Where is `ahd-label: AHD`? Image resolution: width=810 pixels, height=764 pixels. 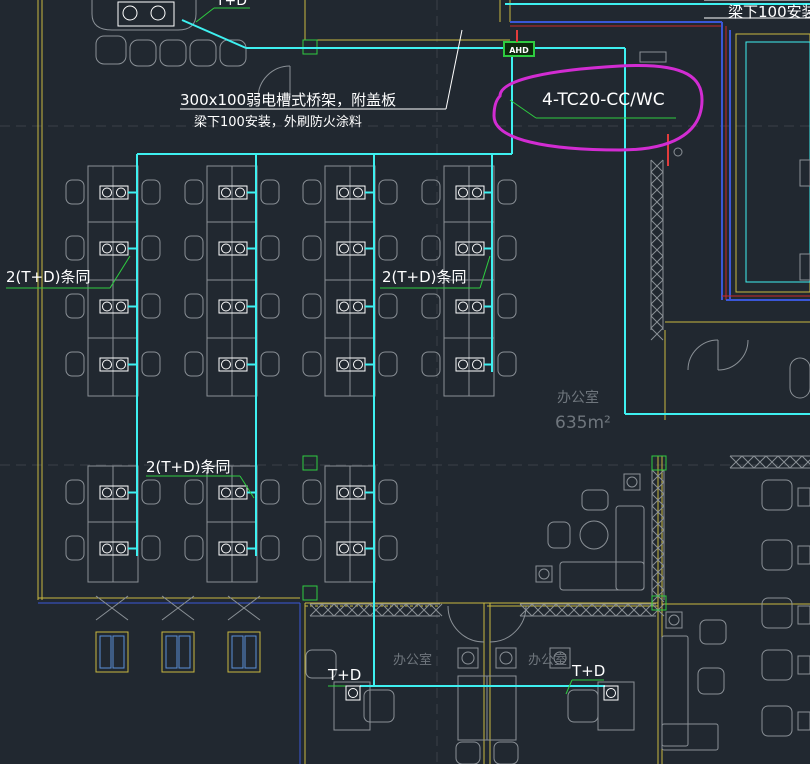 ahd-label: AHD is located at coordinates (519, 50).